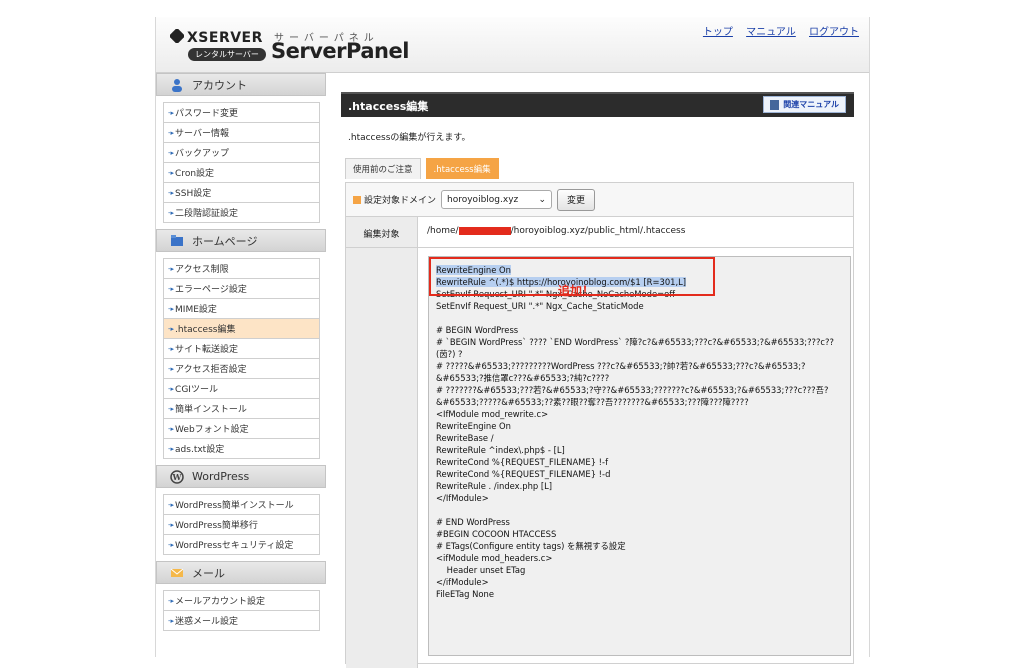  What do you see at coordinates (207, 214) in the screenshot?
I see `sidebar-item-label: 二段階認証設定` at bounding box center [207, 214].